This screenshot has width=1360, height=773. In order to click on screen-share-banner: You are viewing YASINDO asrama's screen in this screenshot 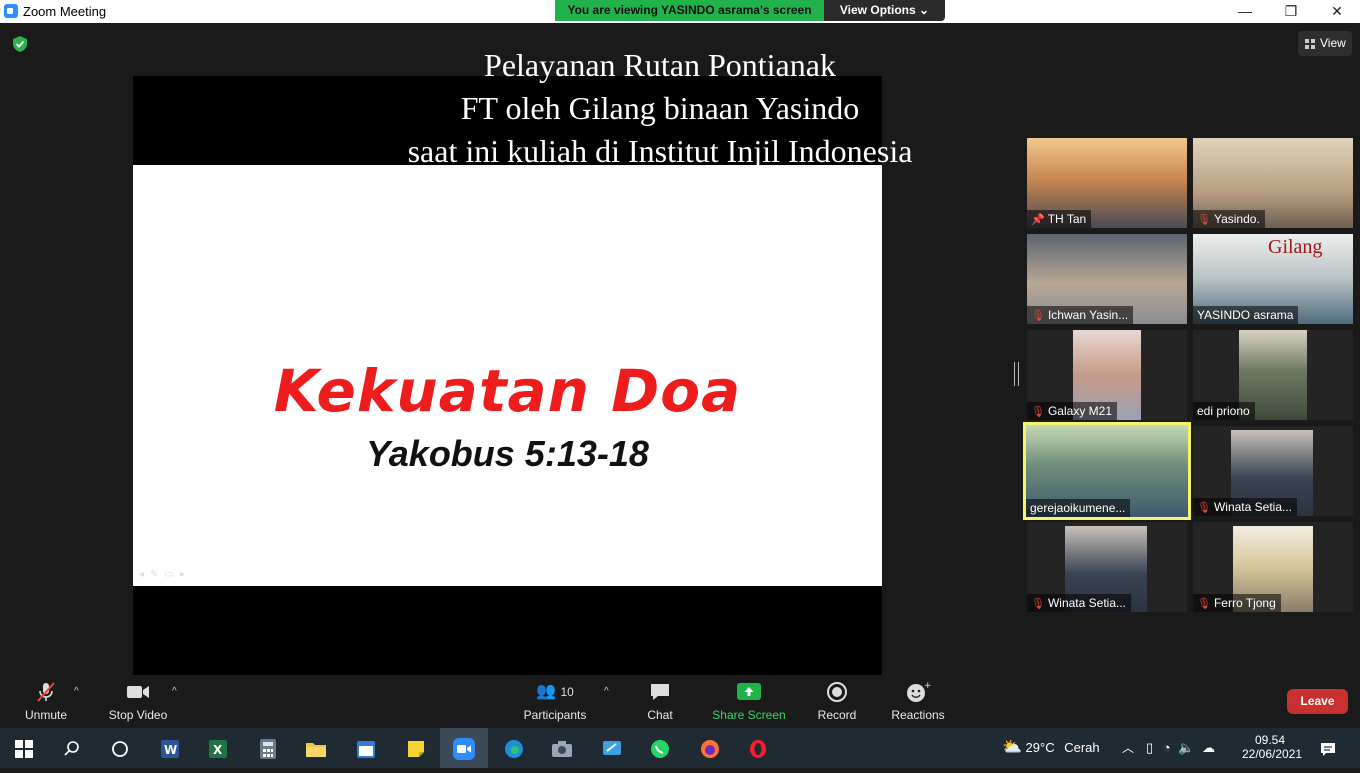, I will do `click(689, 10)`.